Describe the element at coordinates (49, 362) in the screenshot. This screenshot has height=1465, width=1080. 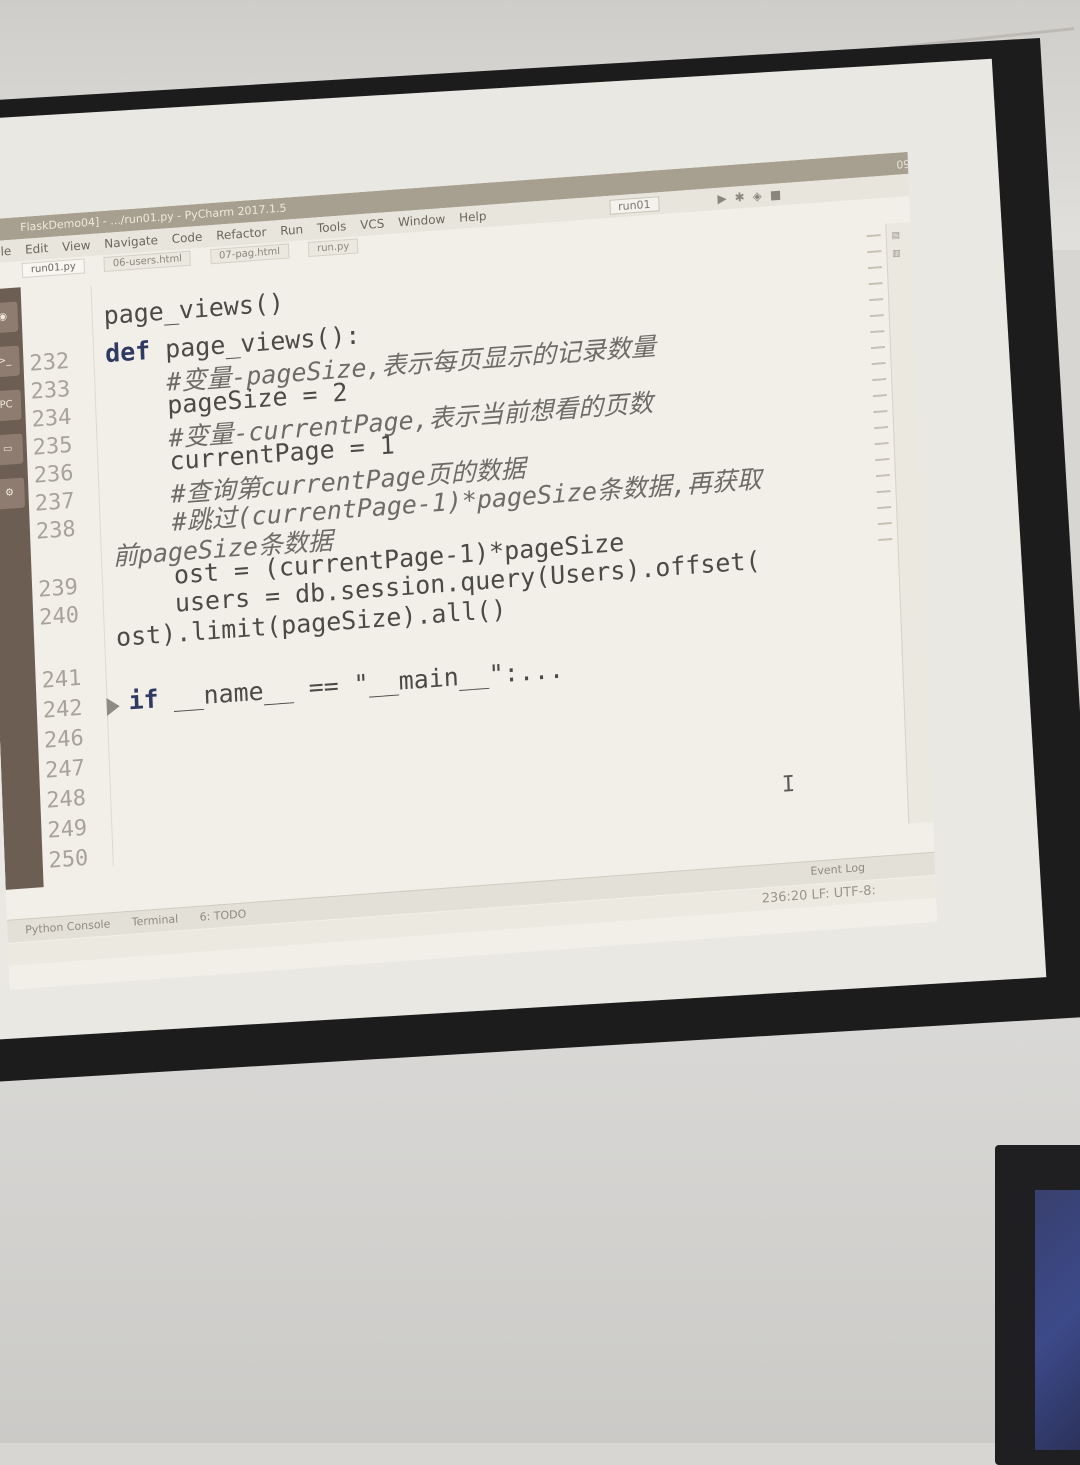
I see `line-number: 232` at that location.